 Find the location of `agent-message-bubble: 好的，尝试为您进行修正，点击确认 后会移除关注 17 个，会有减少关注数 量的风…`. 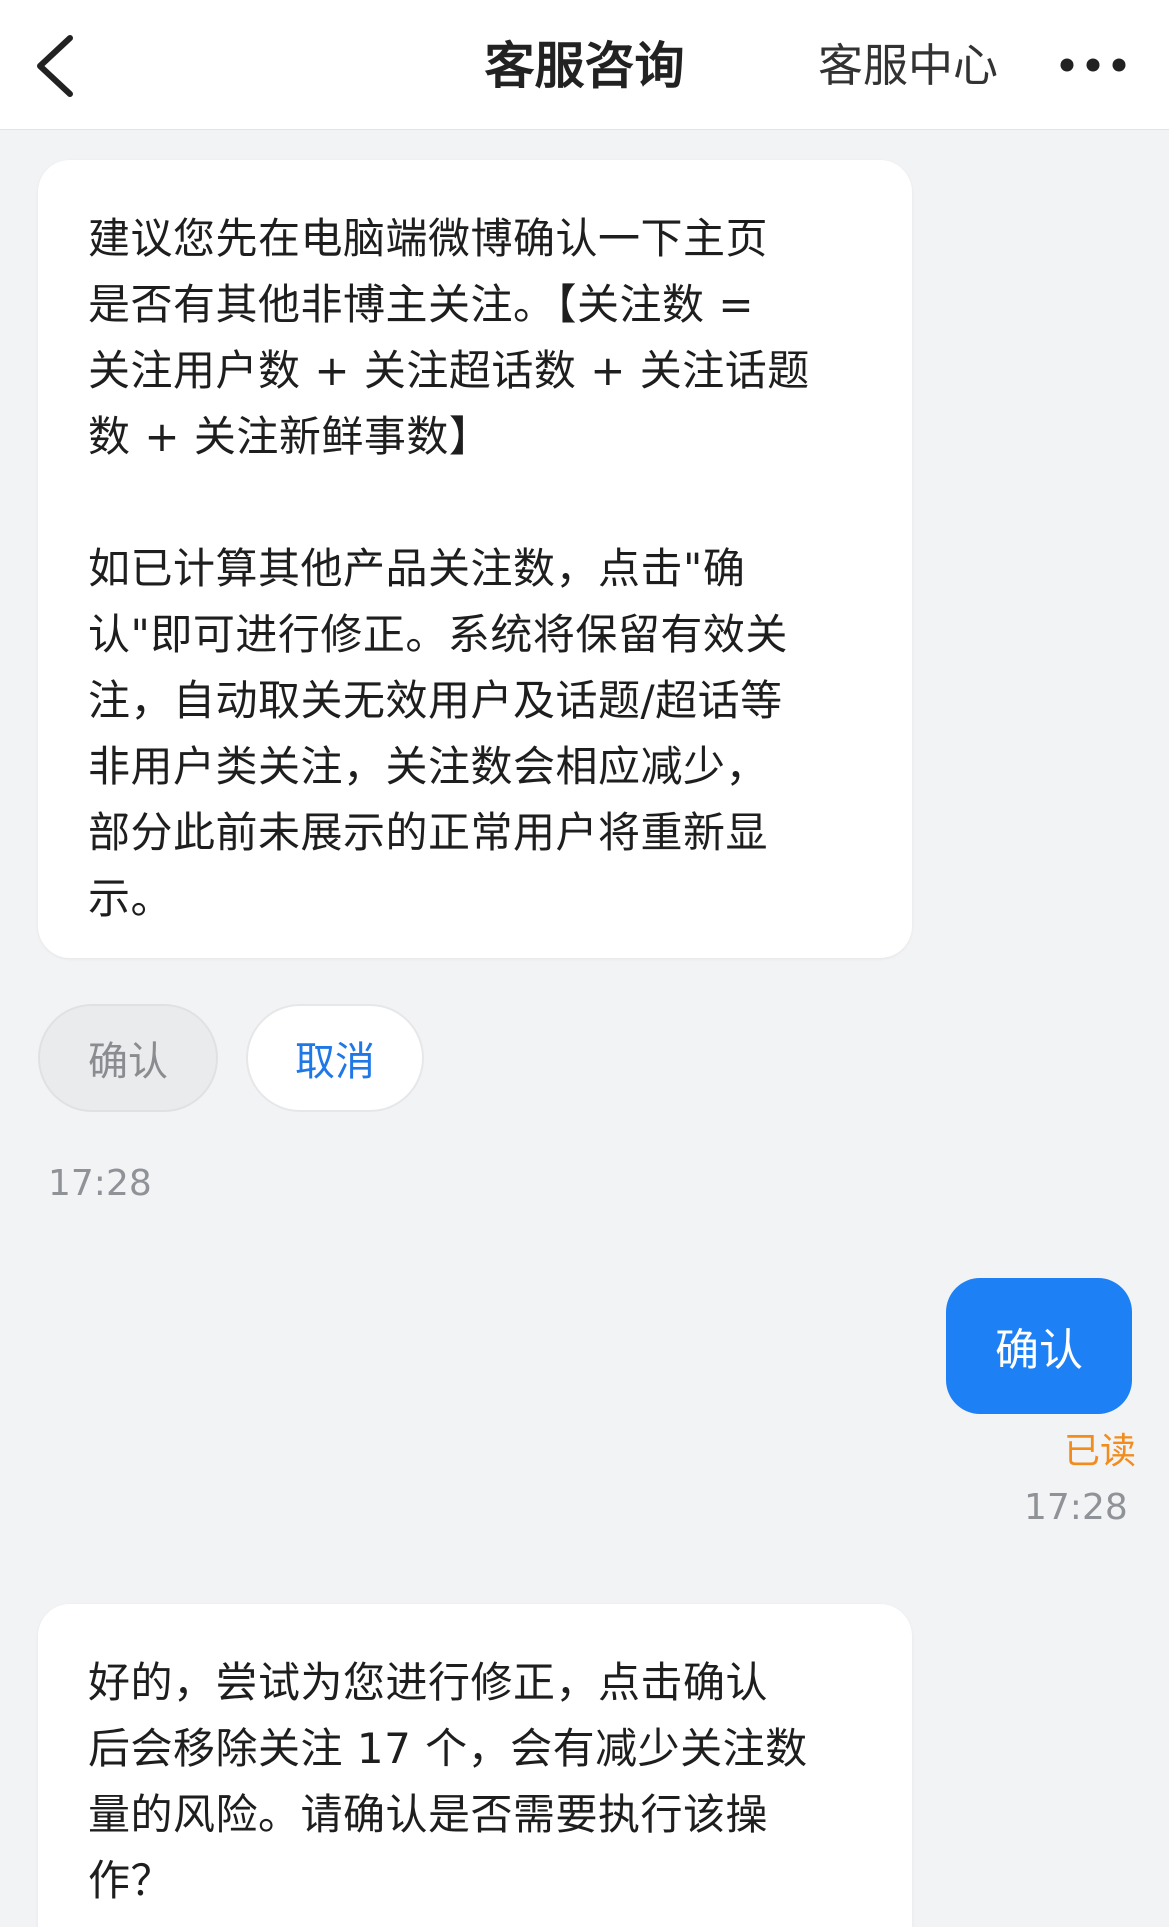

agent-message-bubble: 好的，尝试为您进行修正，点击确认 后会移除关注 17 个，会有减少关注数 量的风… is located at coordinates (475, 1765).